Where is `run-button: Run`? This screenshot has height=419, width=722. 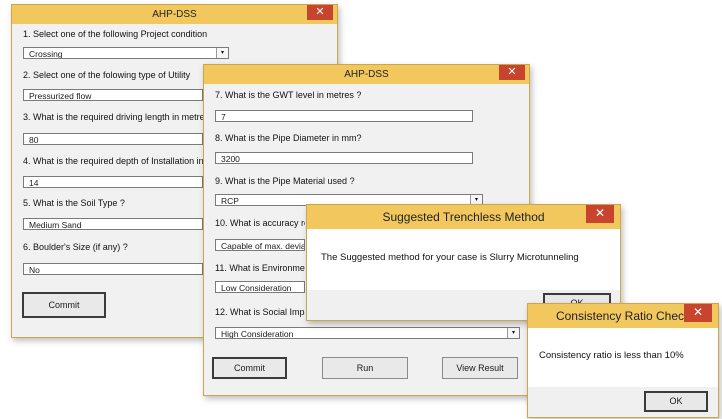
run-button: Run is located at coordinates (365, 368).